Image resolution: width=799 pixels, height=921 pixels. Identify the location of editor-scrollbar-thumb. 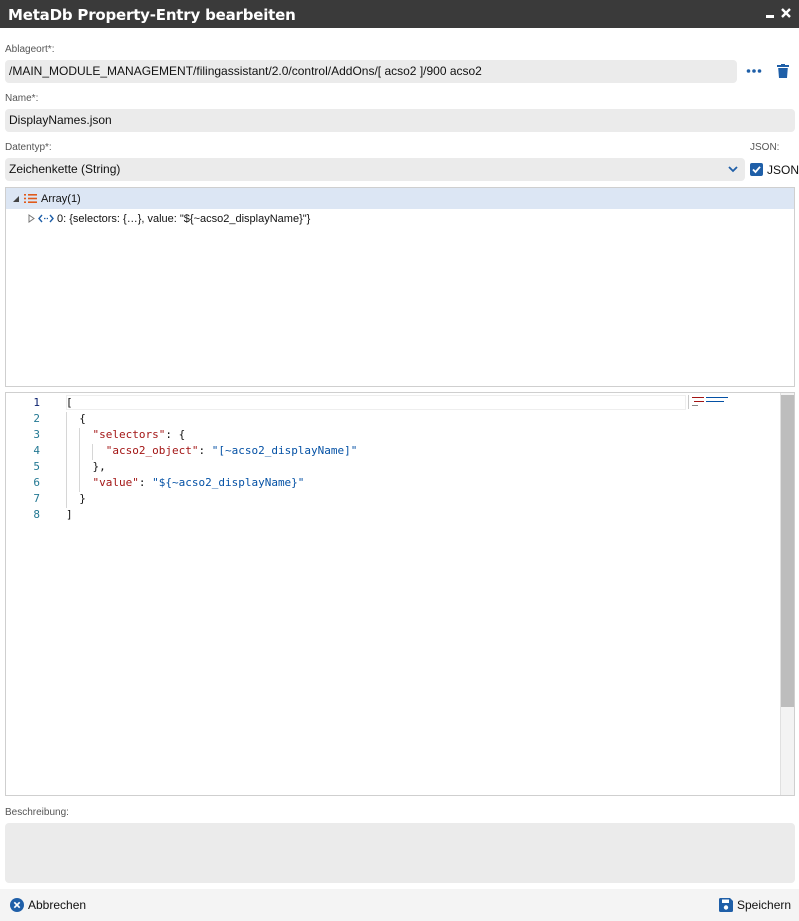
(787, 551).